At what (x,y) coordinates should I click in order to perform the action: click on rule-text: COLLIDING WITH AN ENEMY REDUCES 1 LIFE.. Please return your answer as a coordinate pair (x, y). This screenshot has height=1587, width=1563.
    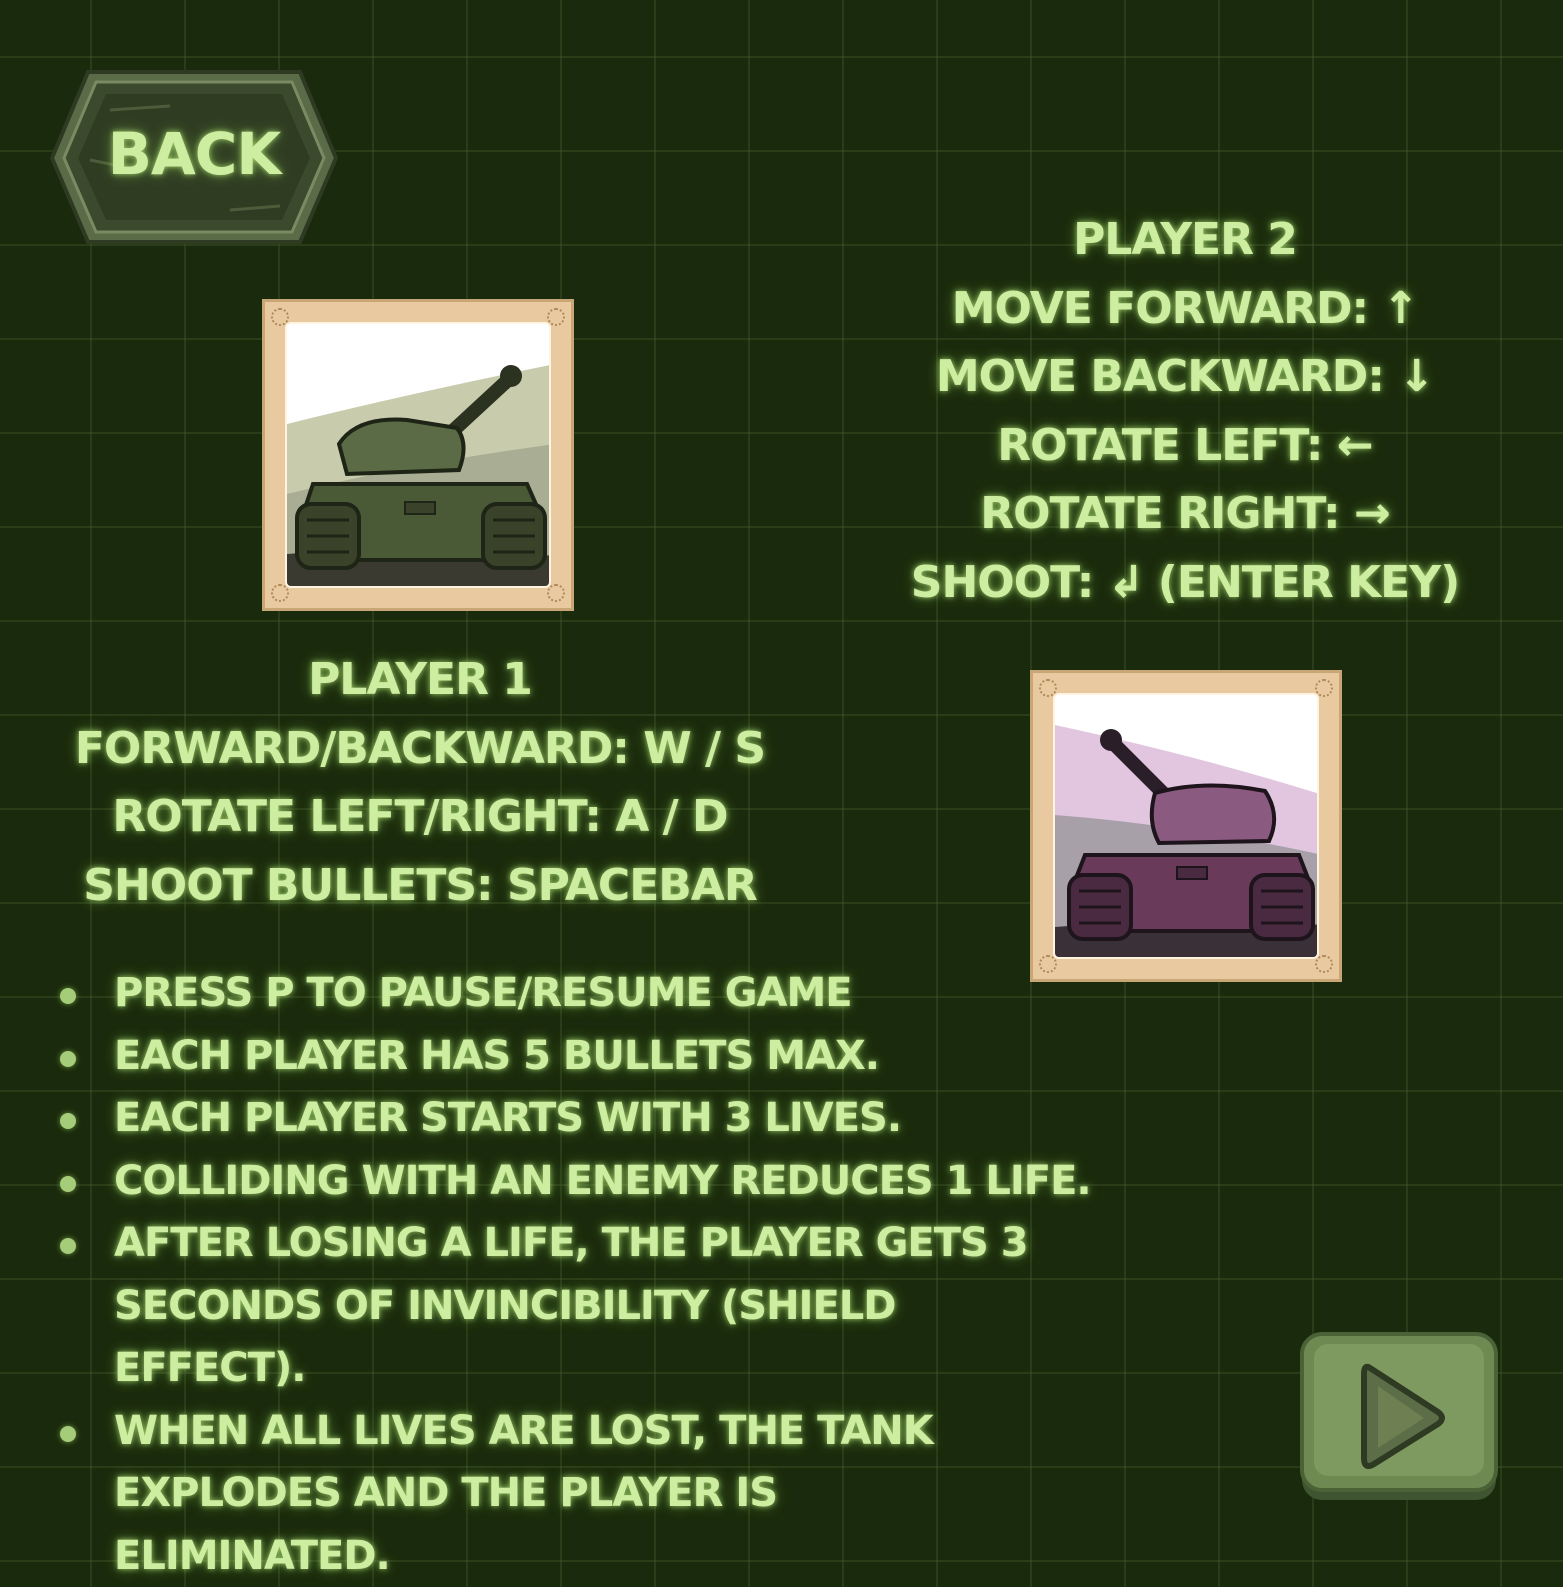
    Looking at the image, I should click on (602, 1181).